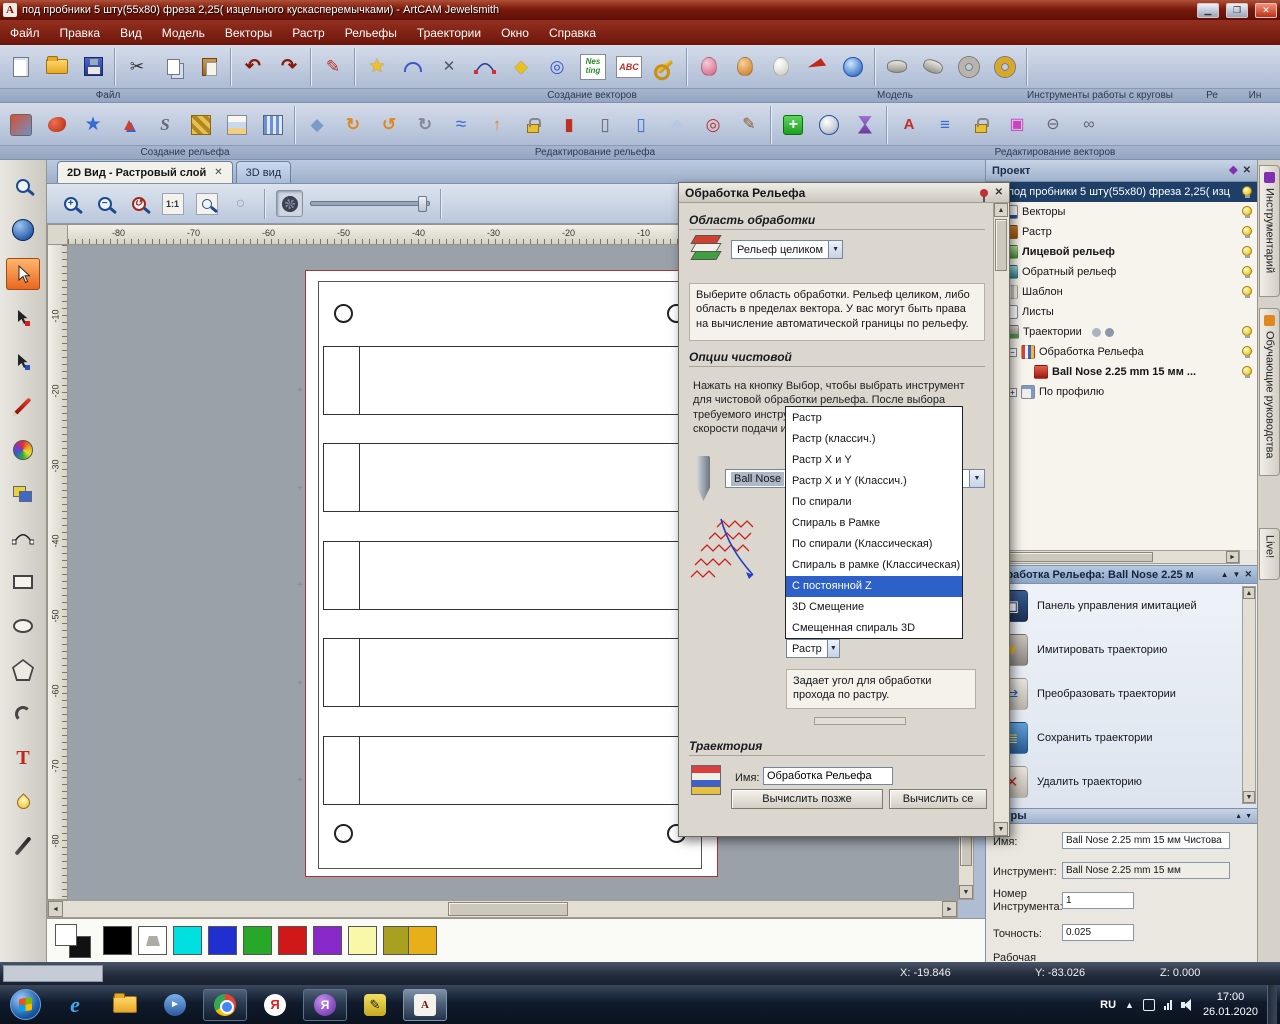  What do you see at coordinates (1121, 650) in the screenshot?
I see `simulate-toolpath-button: ▼ Имитировать траекторию` at bounding box center [1121, 650].